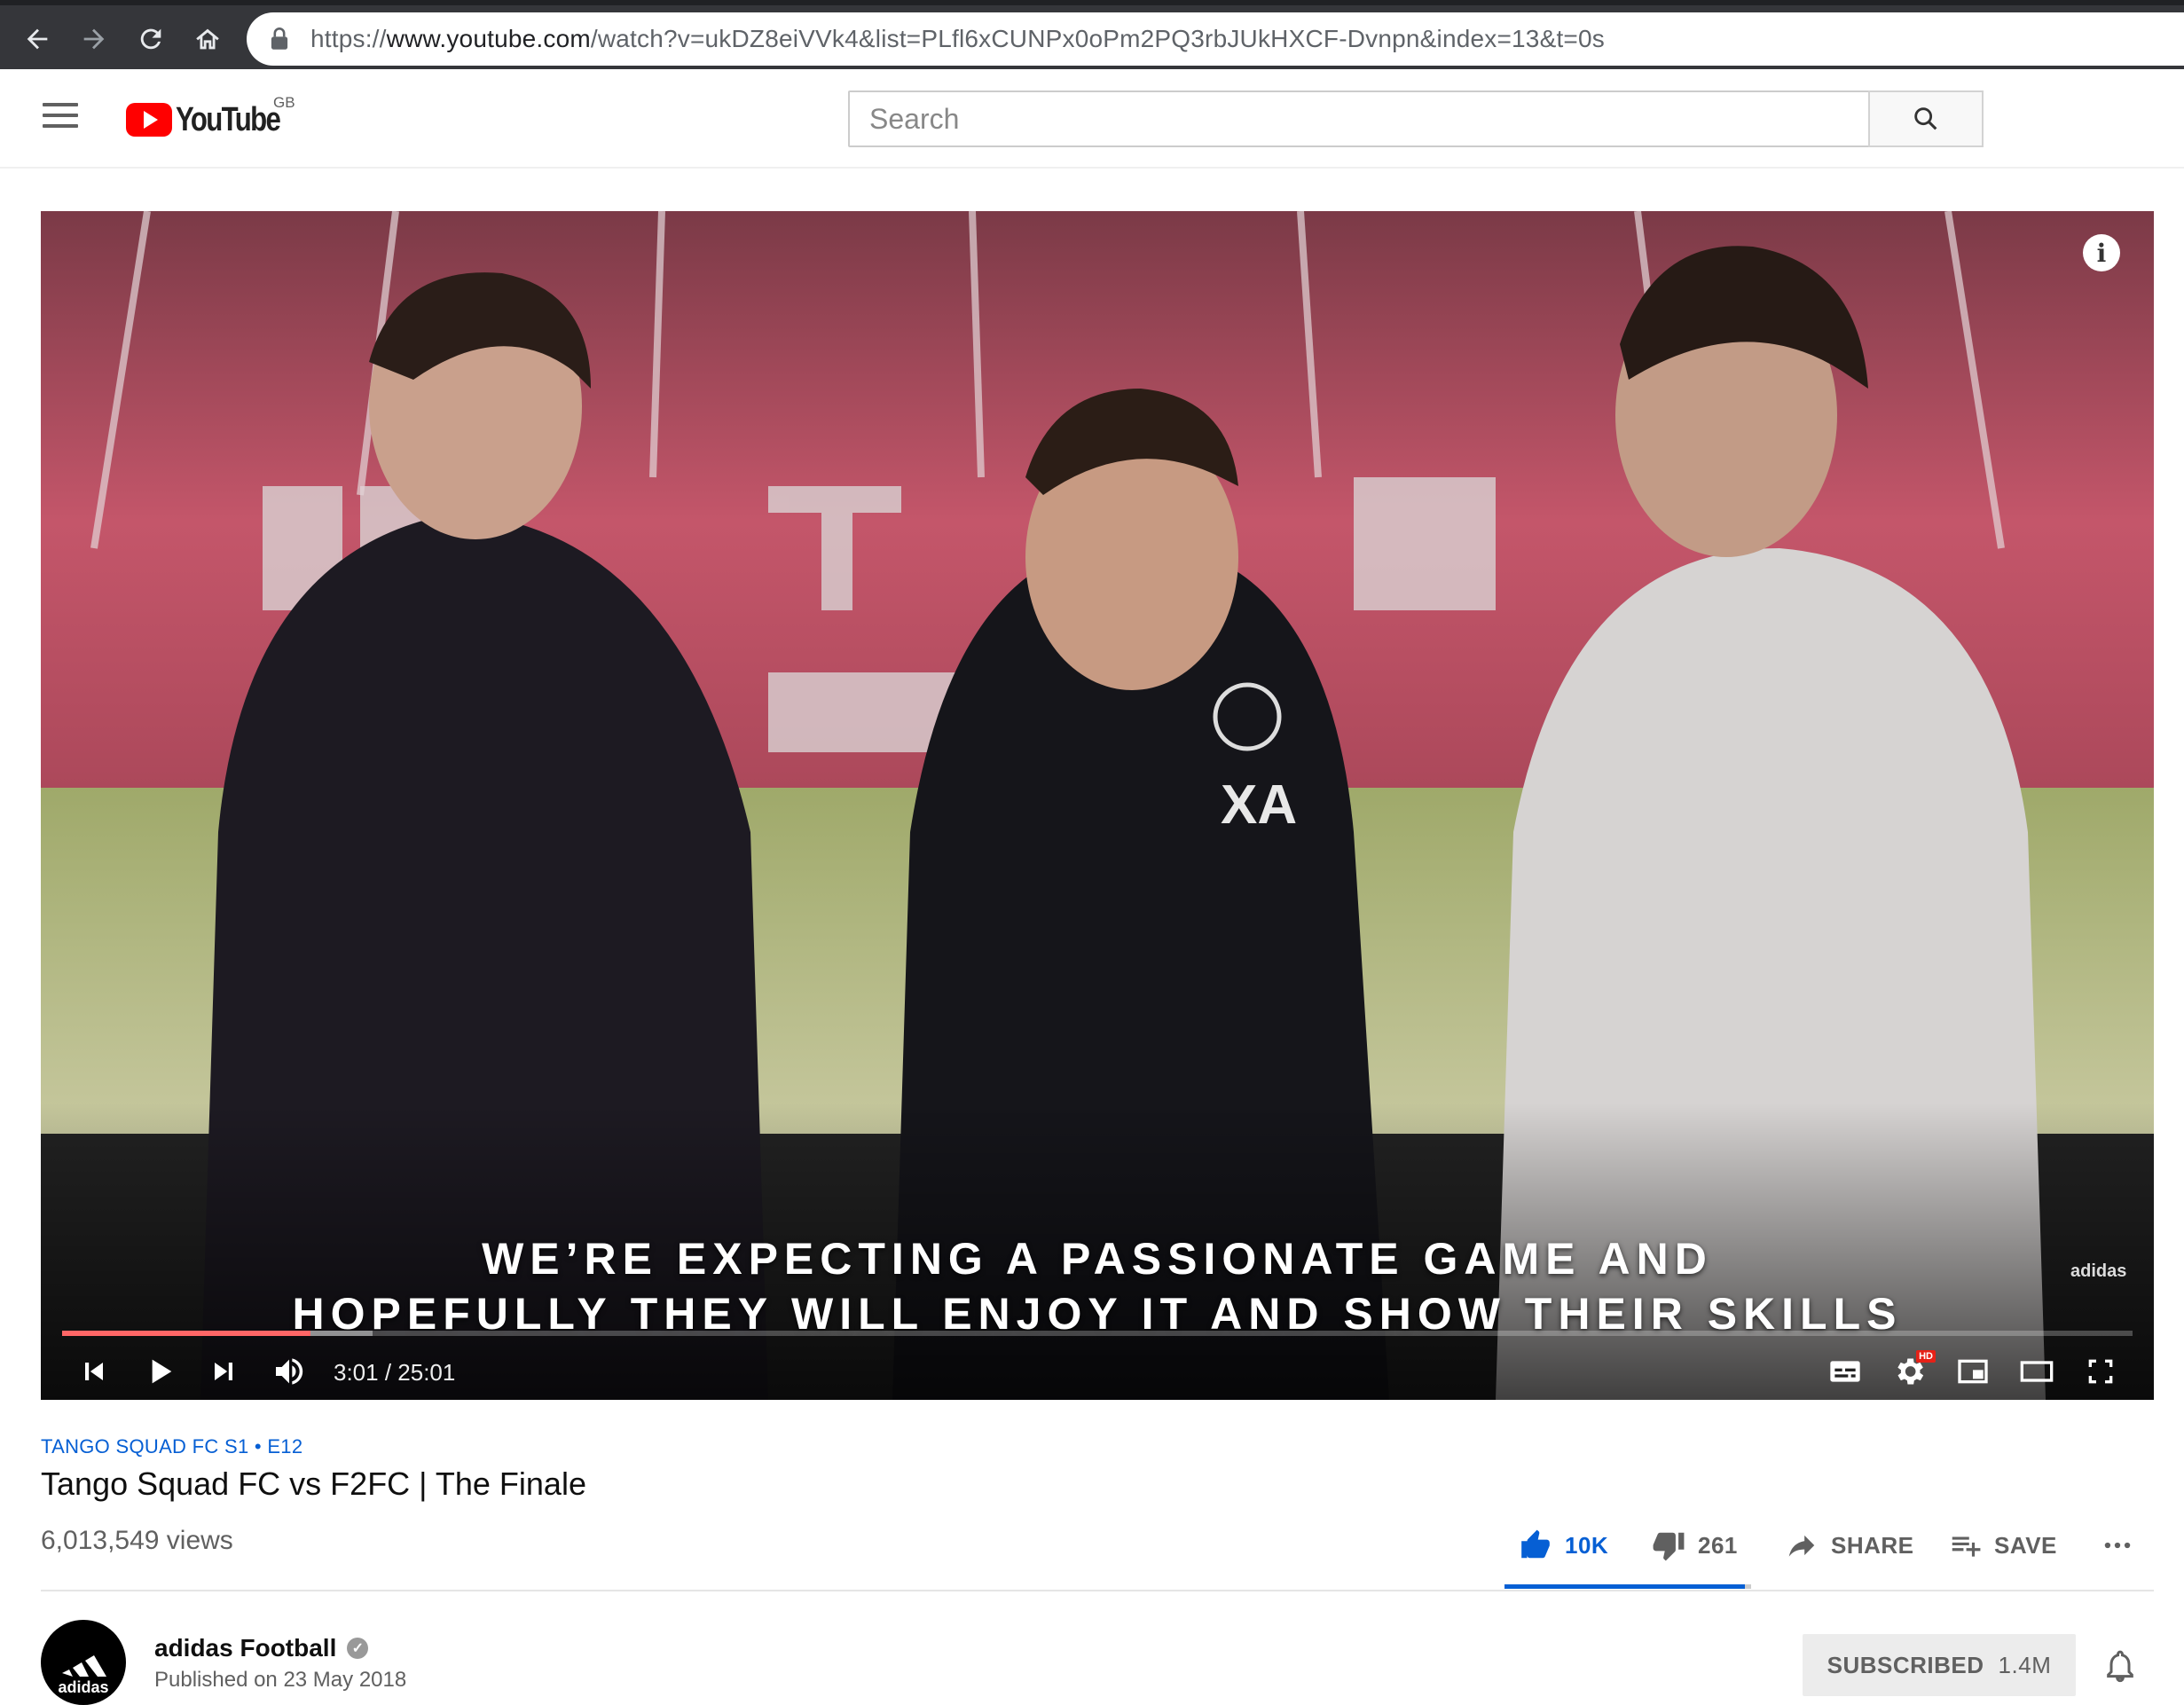 The image size is (2184, 1705). What do you see at coordinates (245, 1648) in the screenshot?
I see `channel-name: adidas Football` at bounding box center [245, 1648].